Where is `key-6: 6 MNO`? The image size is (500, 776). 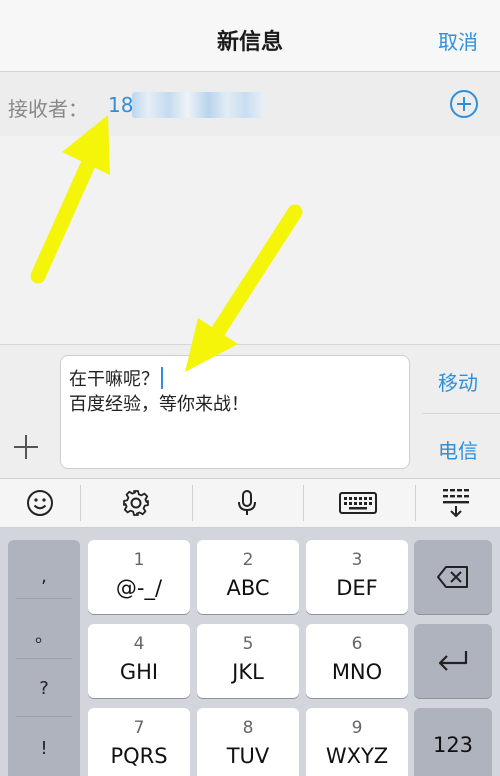 key-6: 6 MNO is located at coordinates (357, 661).